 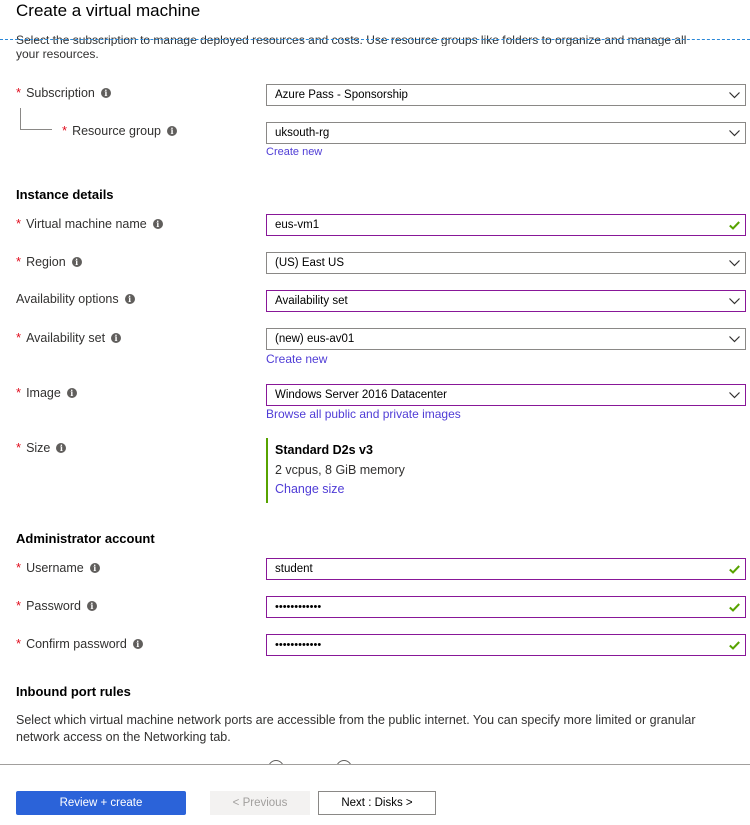 What do you see at coordinates (310, 263) in the screenshot?
I see `region-value: (US) East US` at bounding box center [310, 263].